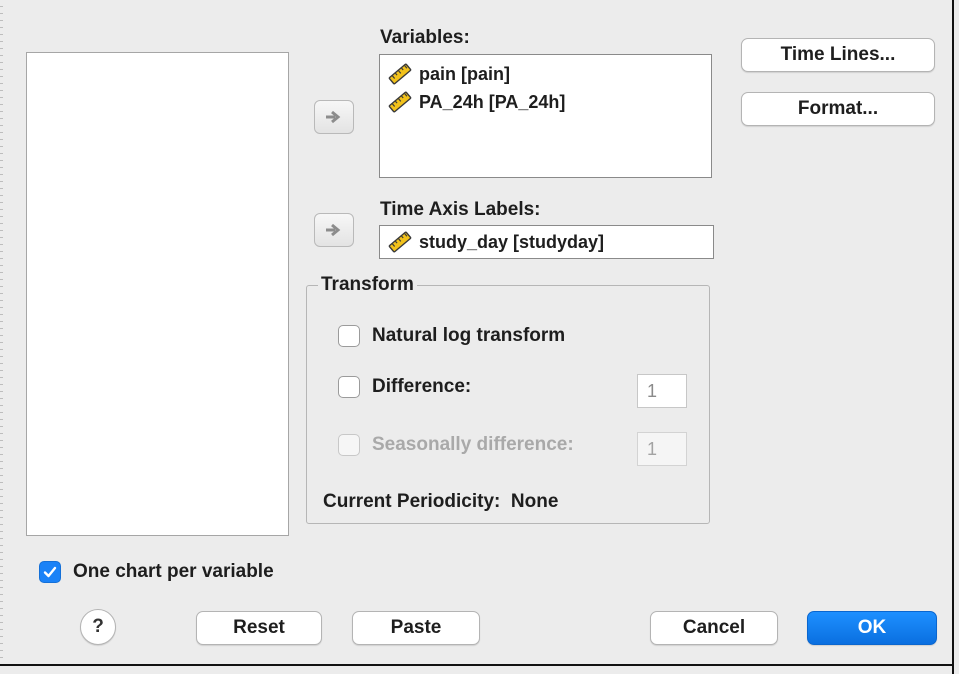  What do you see at coordinates (173, 571) in the screenshot?
I see `one-chart-per-variable-label: One chart per variable` at bounding box center [173, 571].